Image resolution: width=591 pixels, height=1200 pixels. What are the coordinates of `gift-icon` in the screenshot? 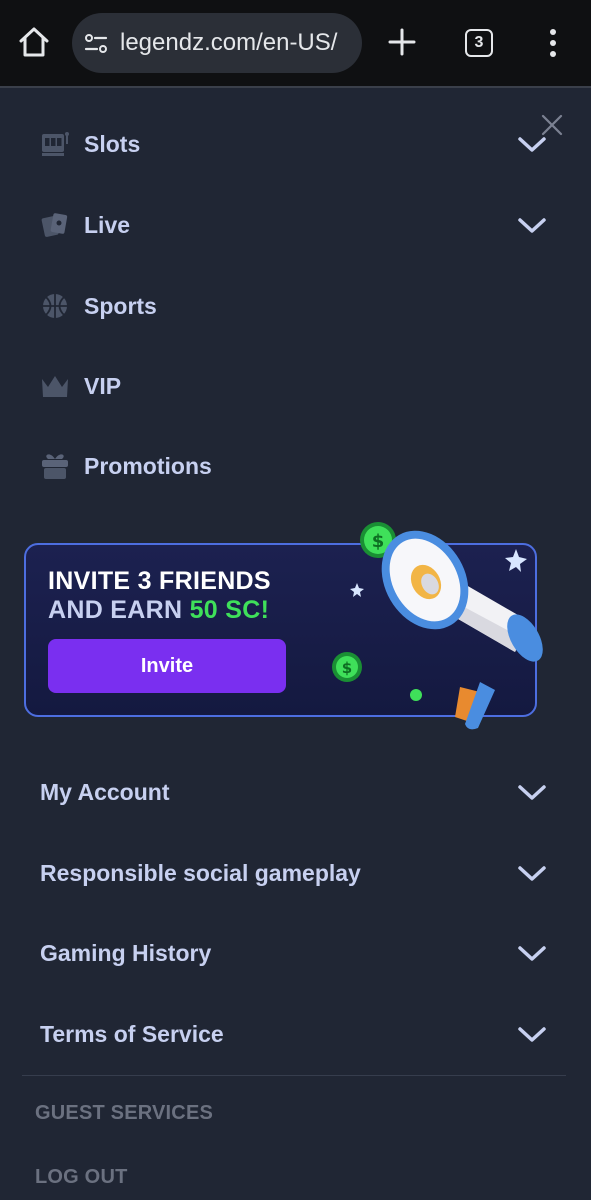 It's located at (55, 466).